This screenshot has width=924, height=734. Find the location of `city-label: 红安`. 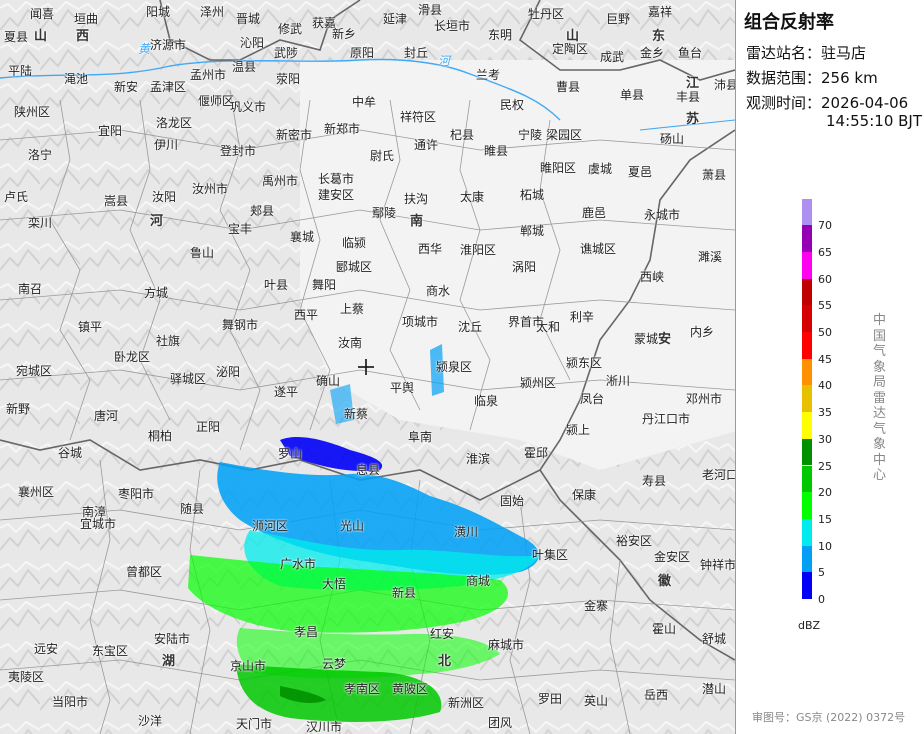

city-label: 红安 is located at coordinates (442, 634).